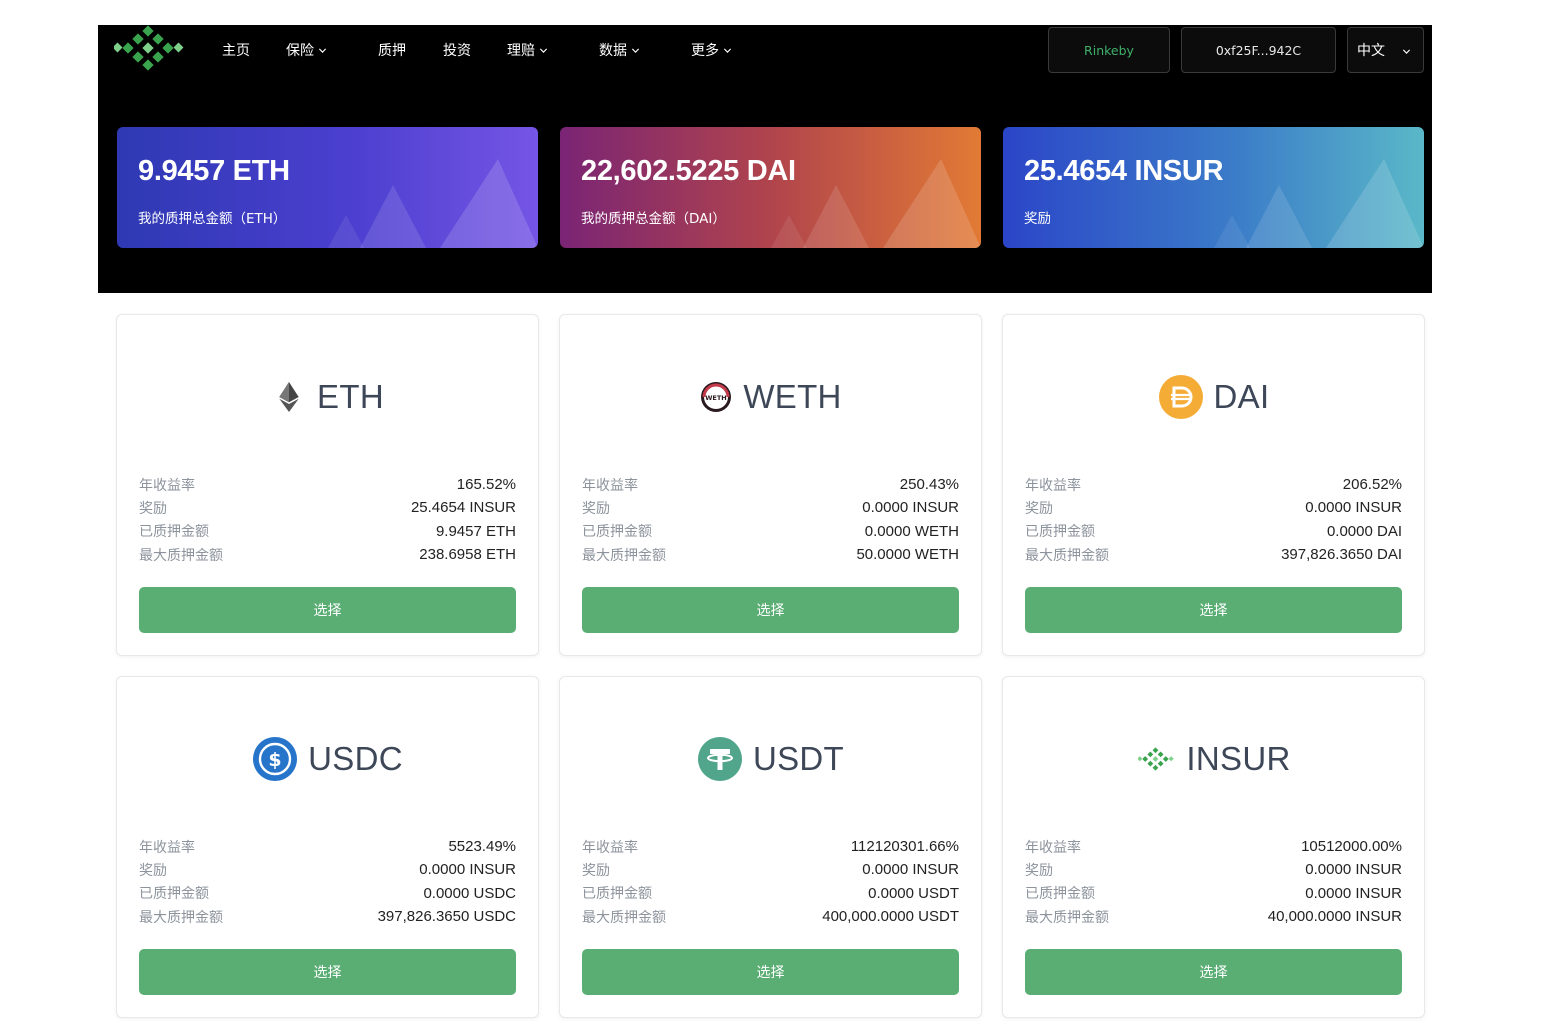  I want to click on nav-menu: 主页 保险 质押 投资 理赔 数据 更多, so click(486, 50).